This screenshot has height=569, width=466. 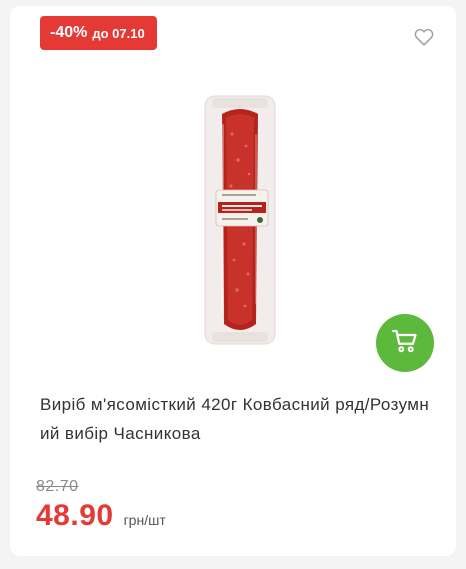 I want to click on discount-badge: -40% до 07.10, so click(x=98, y=33).